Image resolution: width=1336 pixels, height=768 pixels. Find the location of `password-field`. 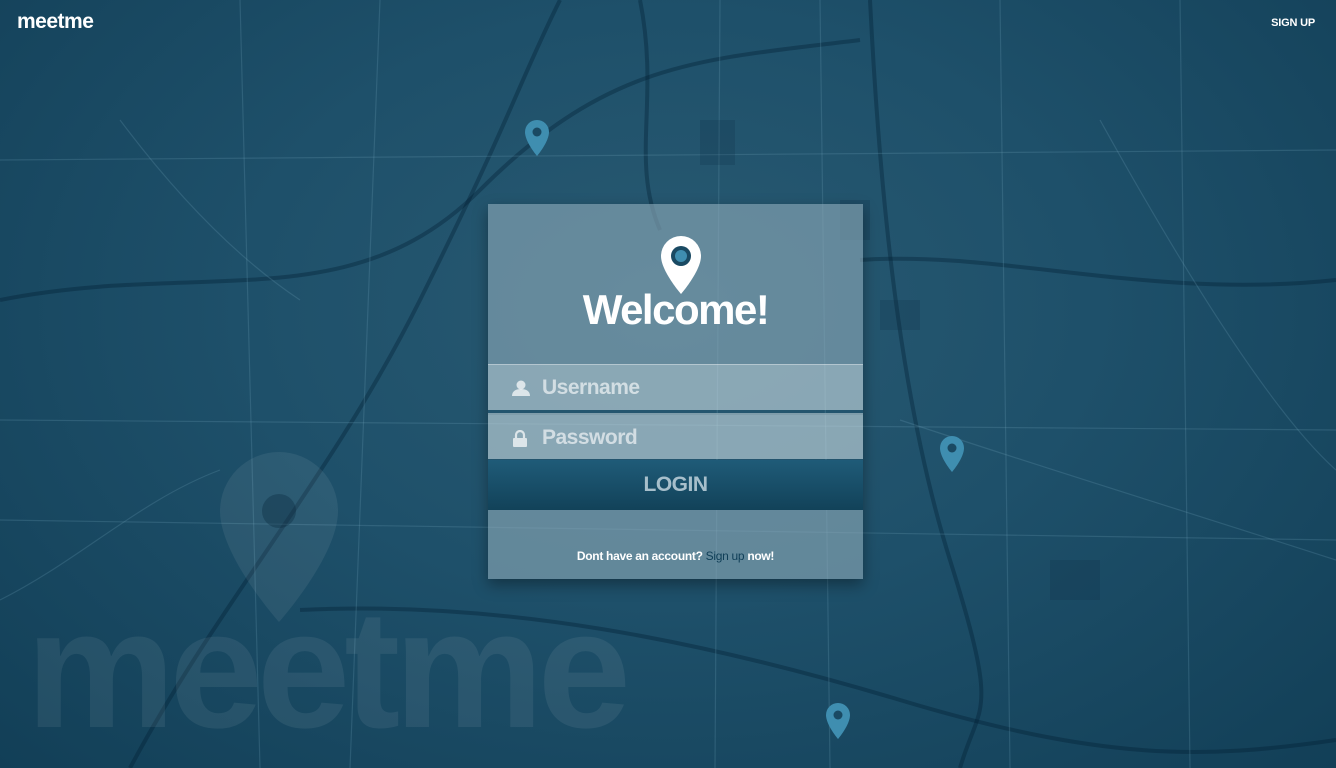

password-field is located at coordinates (675, 436).